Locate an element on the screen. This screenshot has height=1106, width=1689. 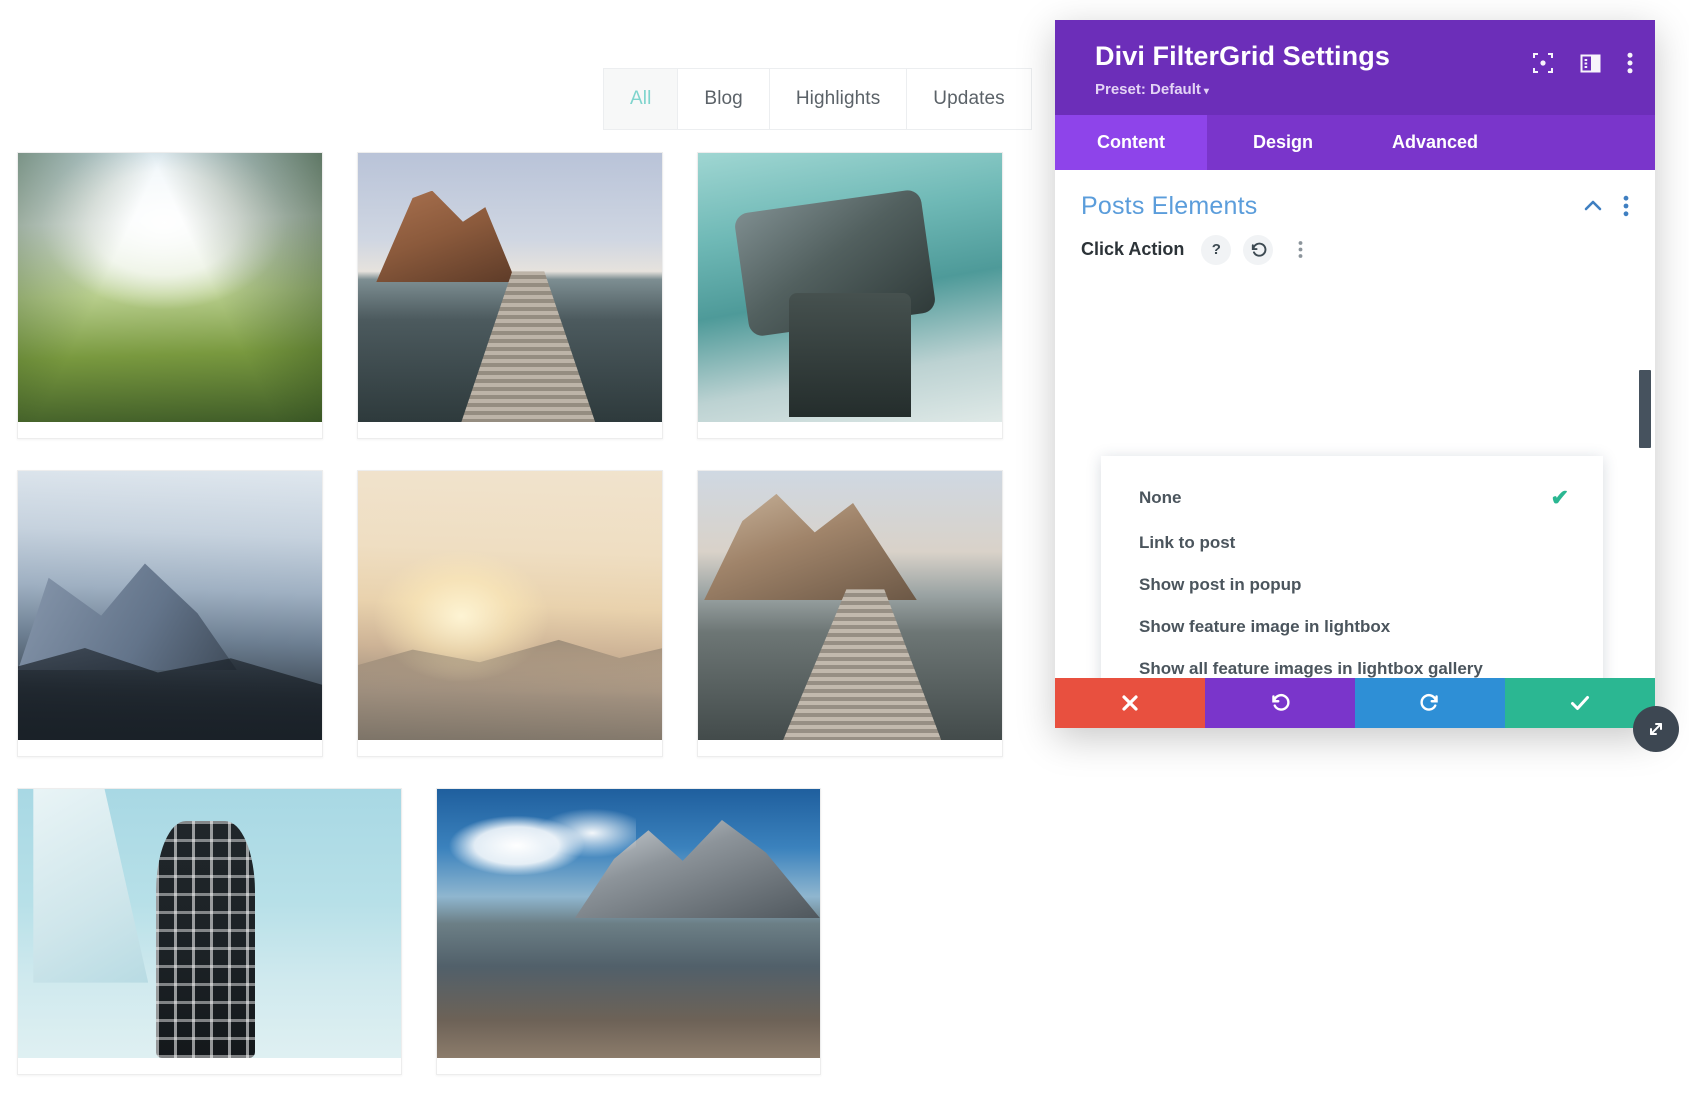
more-options-icon is located at coordinates (1630, 65).